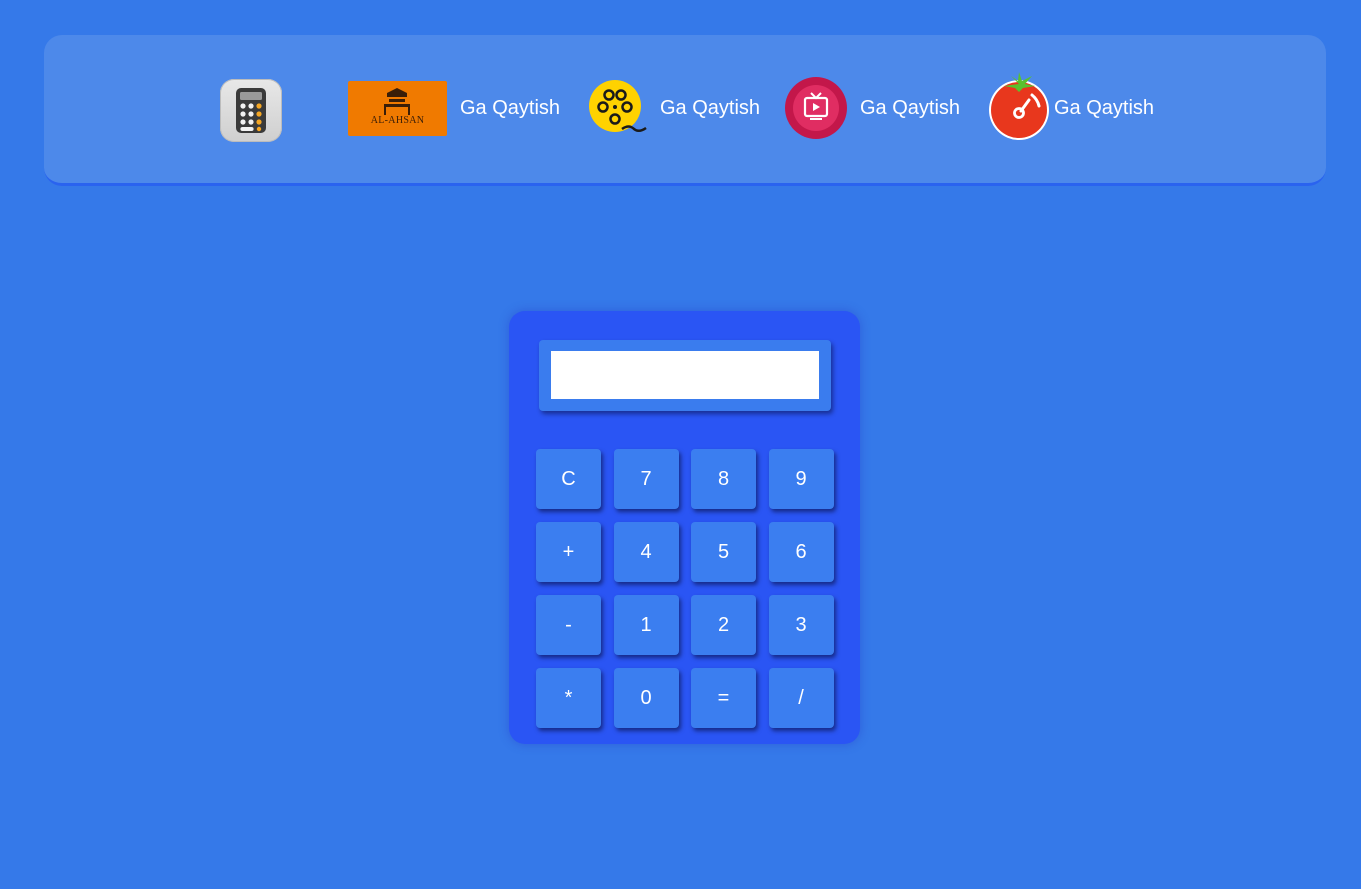  I want to click on calculator: C 7 8 9 + 4 5 6 - 1 2 3 * 0 = /, so click(684, 527).